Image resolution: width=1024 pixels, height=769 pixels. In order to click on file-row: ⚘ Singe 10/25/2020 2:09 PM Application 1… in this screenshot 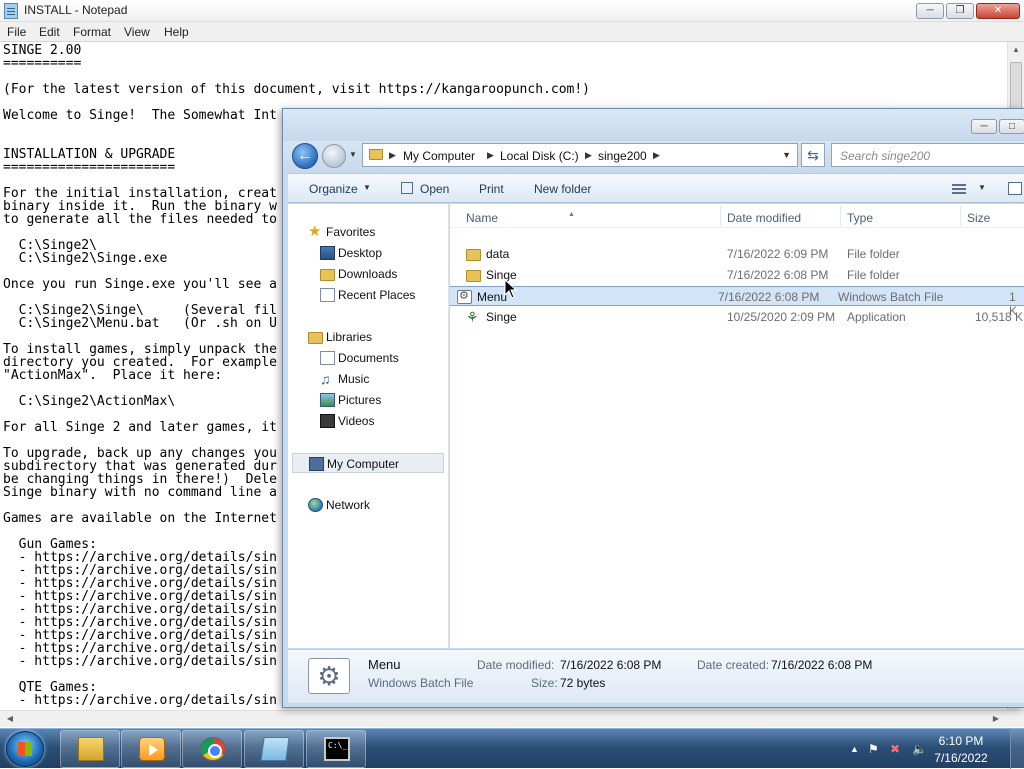, I will do `click(742, 317)`.